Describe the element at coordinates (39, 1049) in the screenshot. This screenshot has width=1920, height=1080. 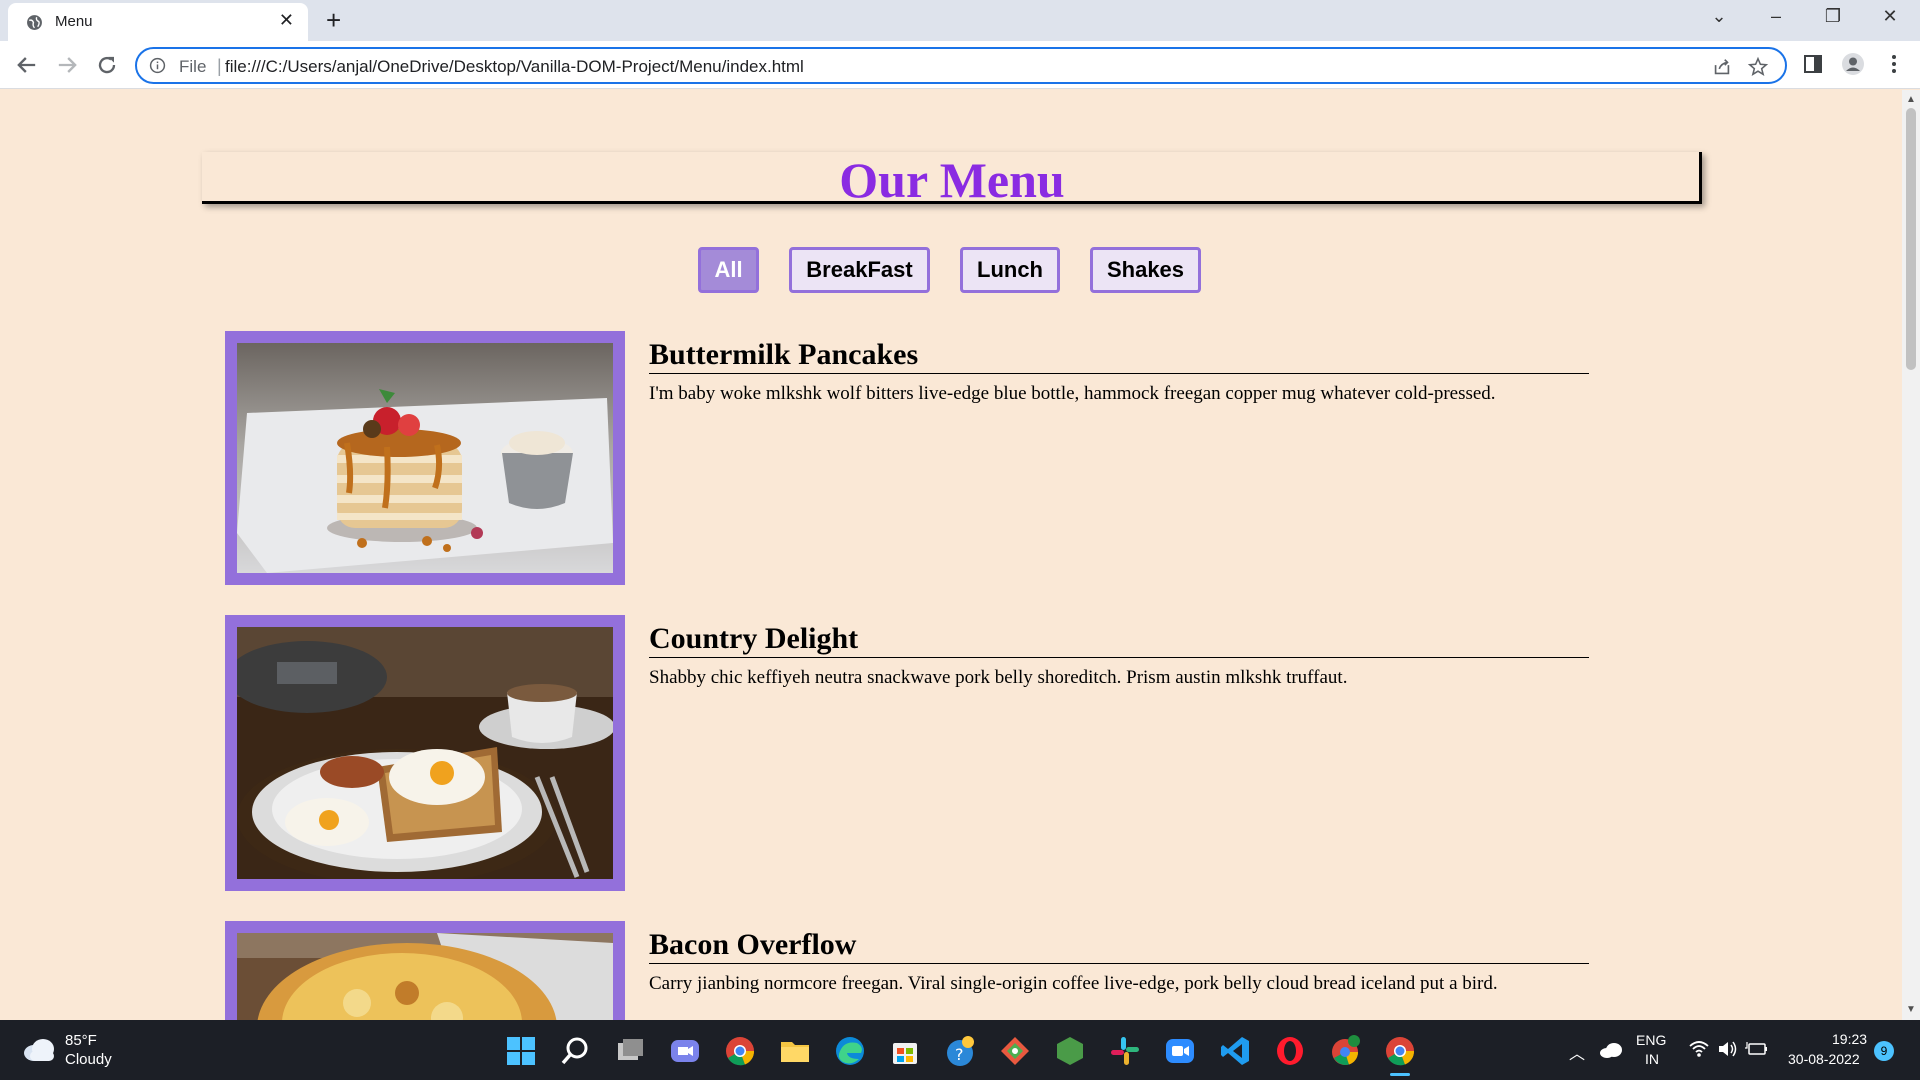
I see `cloud-weather-icon` at that location.